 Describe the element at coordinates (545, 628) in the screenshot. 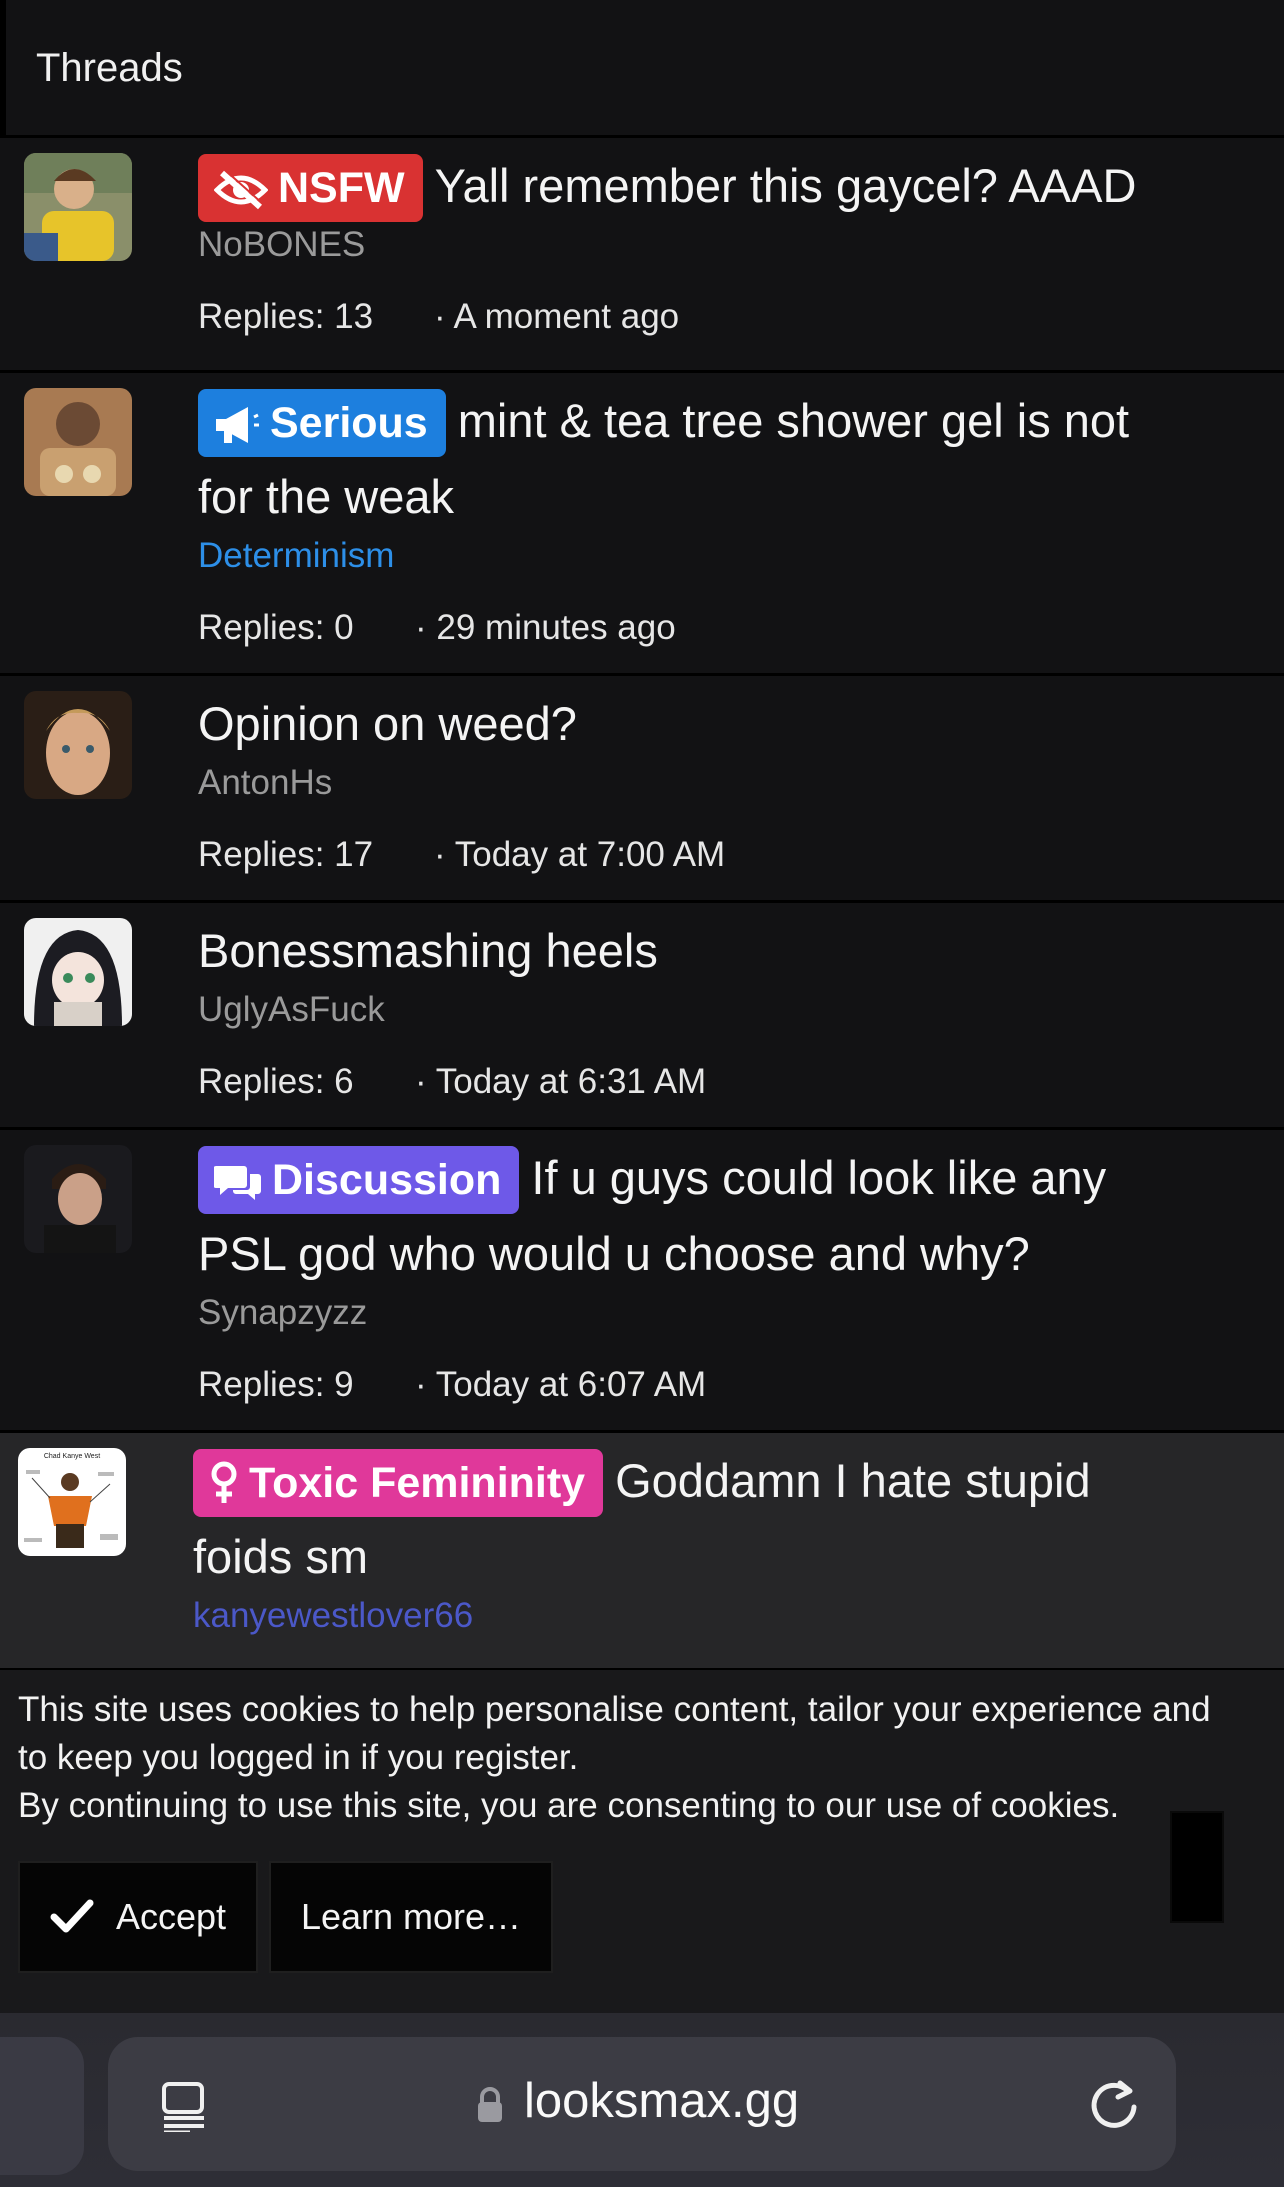

I see `thread-time: · 29 minutes ago` at that location.